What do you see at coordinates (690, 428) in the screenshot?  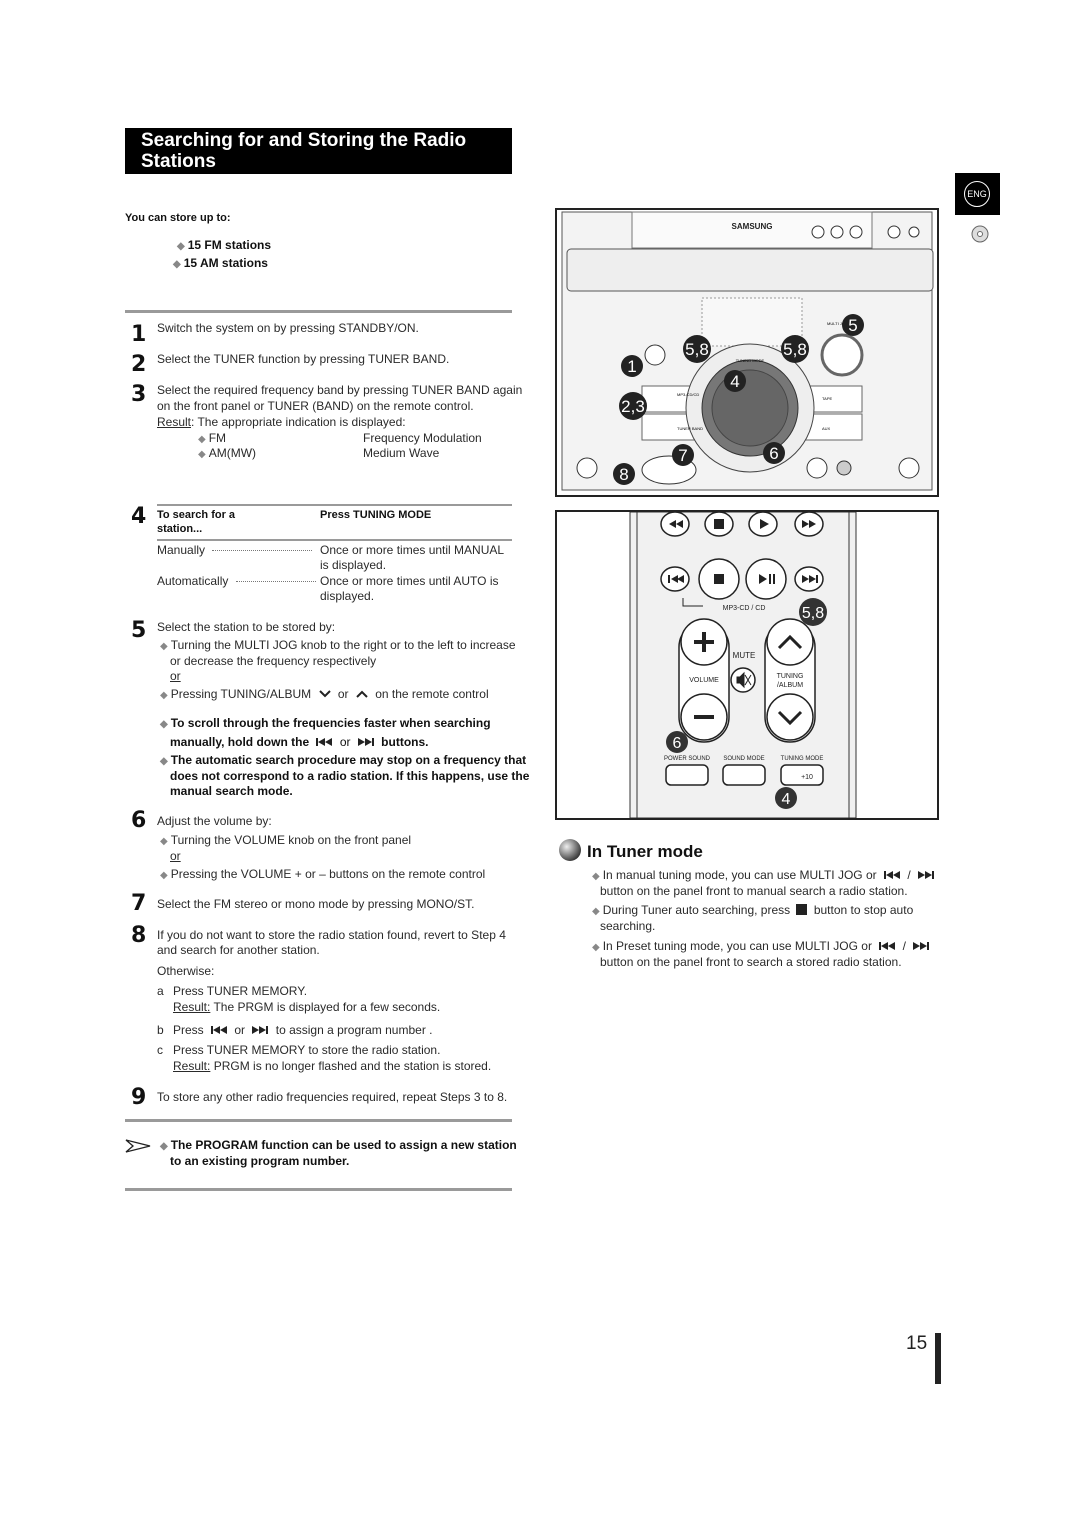 I see `svg-text: TUNER BAND` at bounding box center [690, 428].